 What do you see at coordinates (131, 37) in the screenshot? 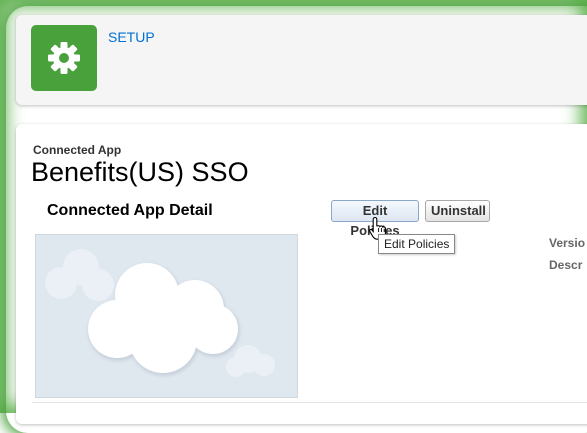
I see `setup-title: SETUP` at bounding box center [131, 37].